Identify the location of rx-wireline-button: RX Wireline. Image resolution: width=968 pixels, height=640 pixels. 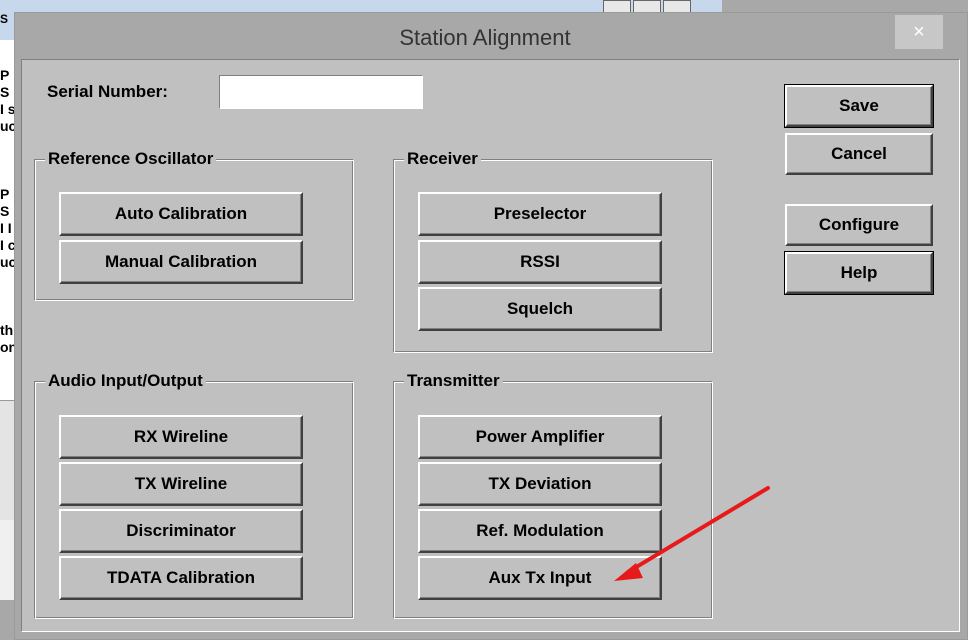
(181, 437).